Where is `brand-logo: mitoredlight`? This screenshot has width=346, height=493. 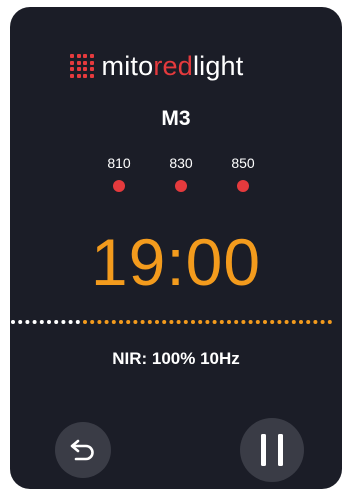
brand-logo: mitoredlight is located at coordinates (156, 66).